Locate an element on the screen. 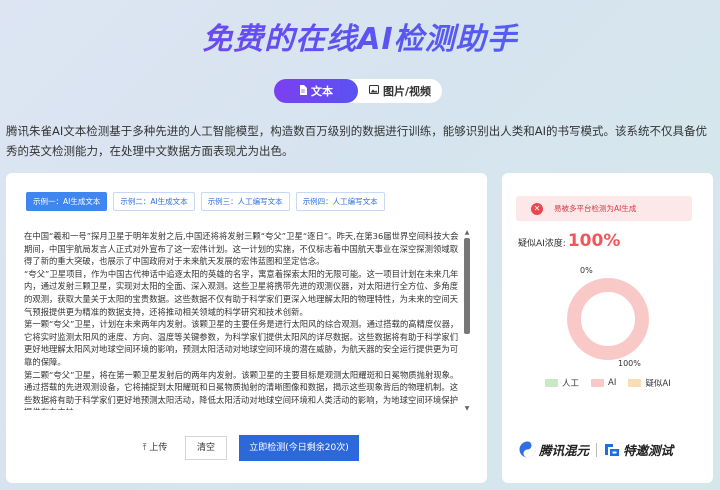 The height and width of the screenshot is (490, 720). data-label-zero: 0% is located at coordinates (586, 270).